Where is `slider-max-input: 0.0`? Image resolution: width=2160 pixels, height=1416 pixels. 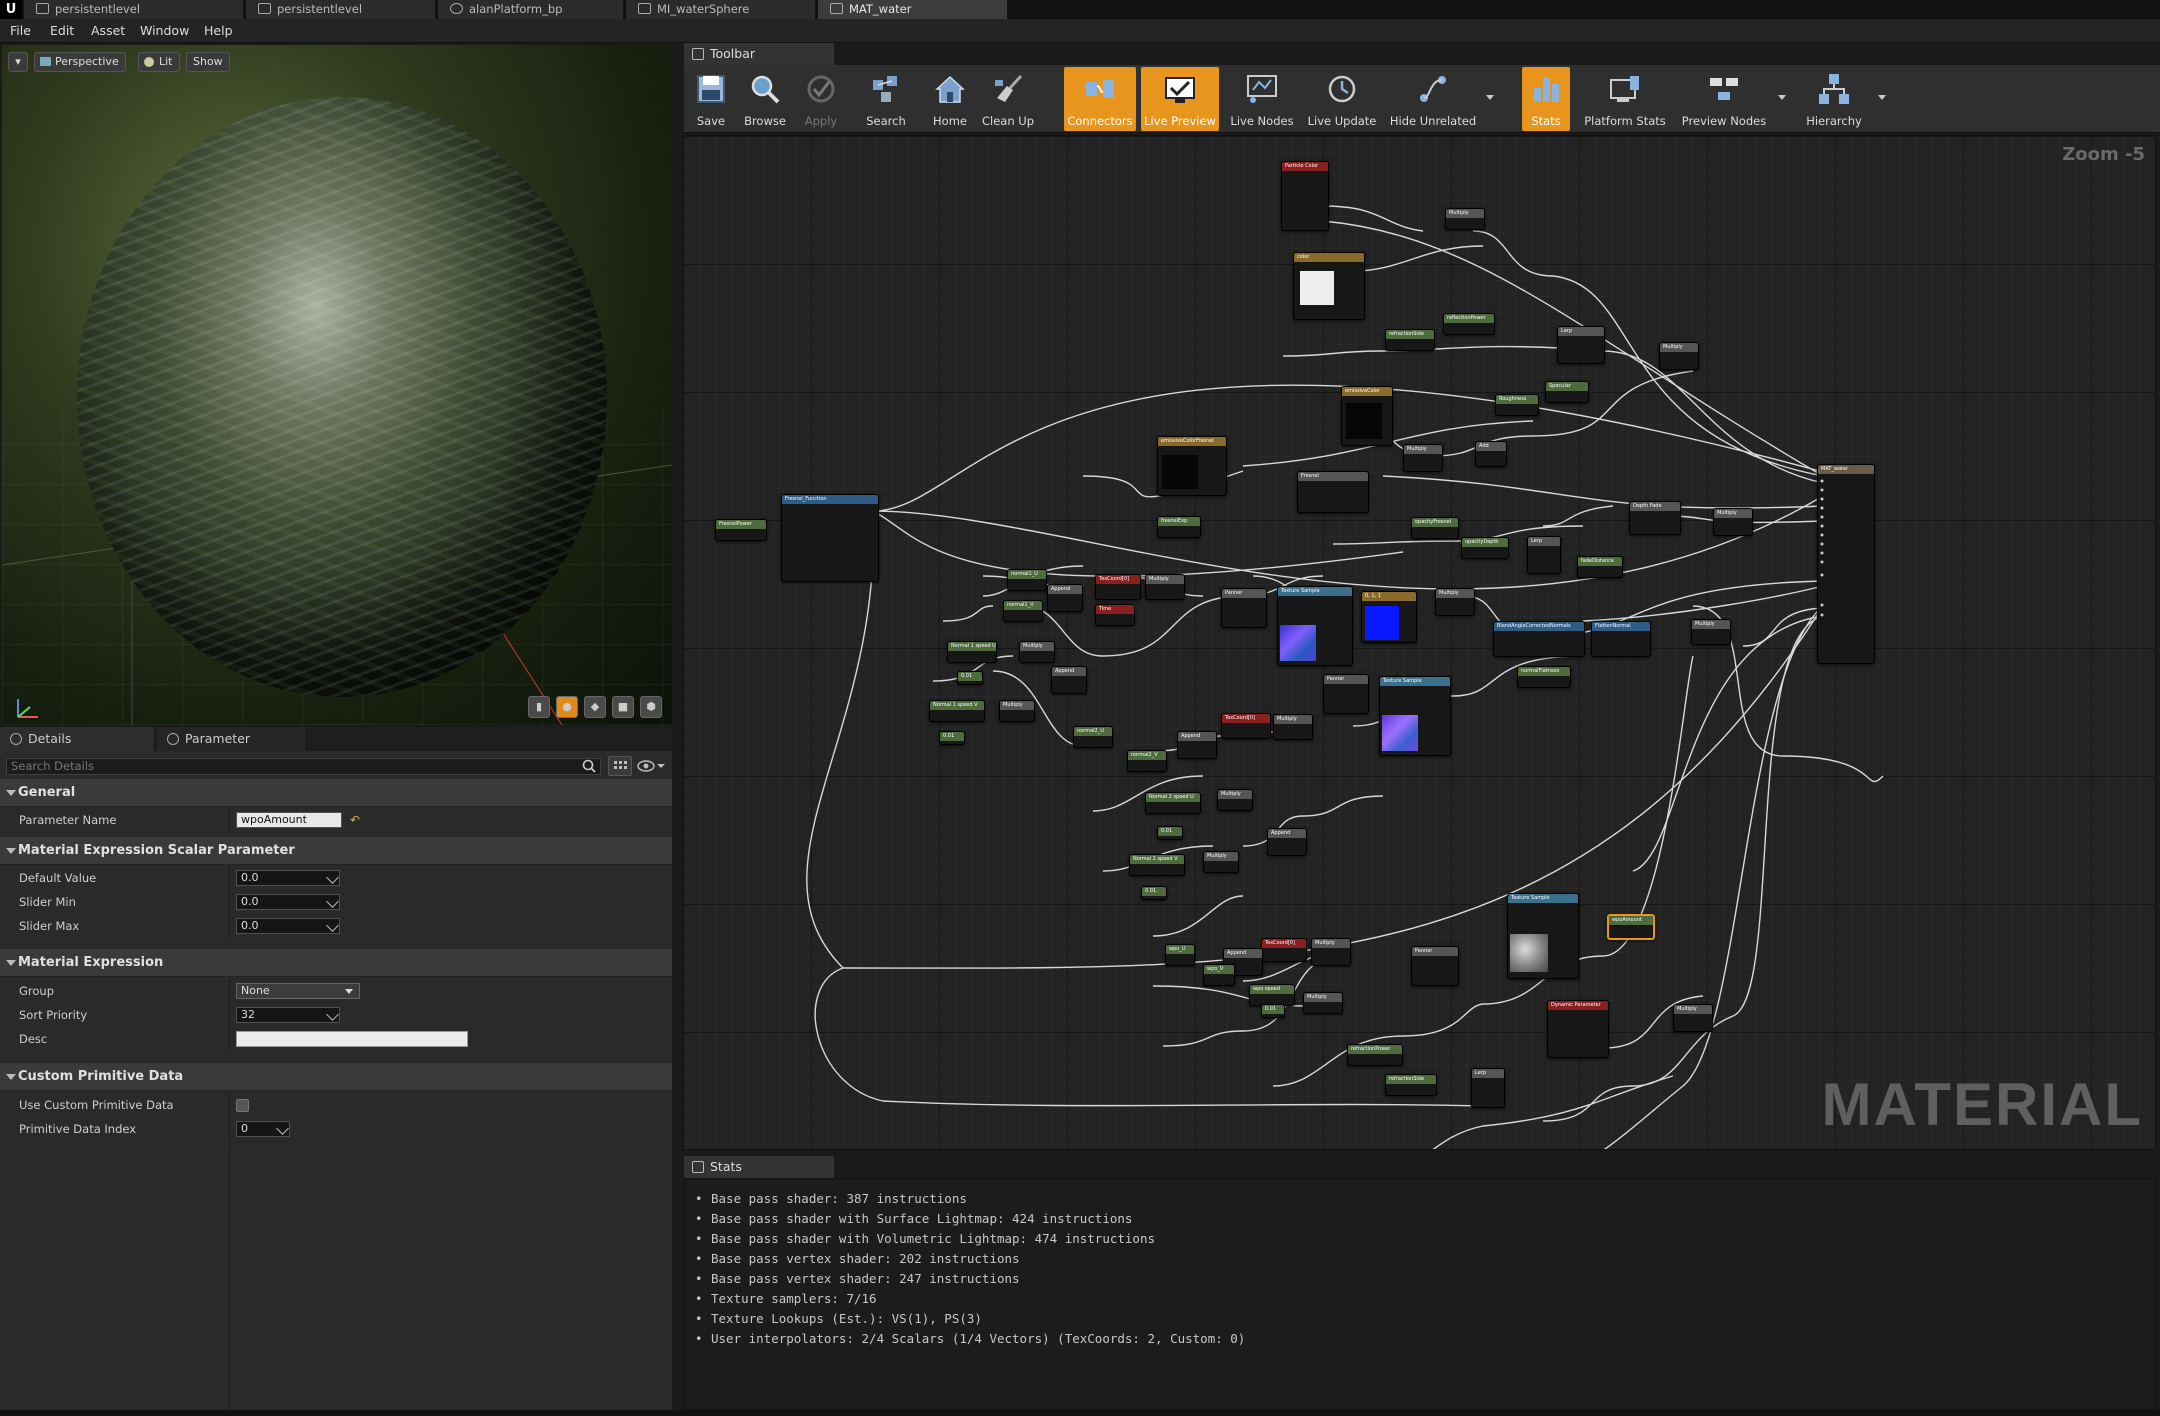
slider-max-input: 0.0 is located at coordinates (288, 926).